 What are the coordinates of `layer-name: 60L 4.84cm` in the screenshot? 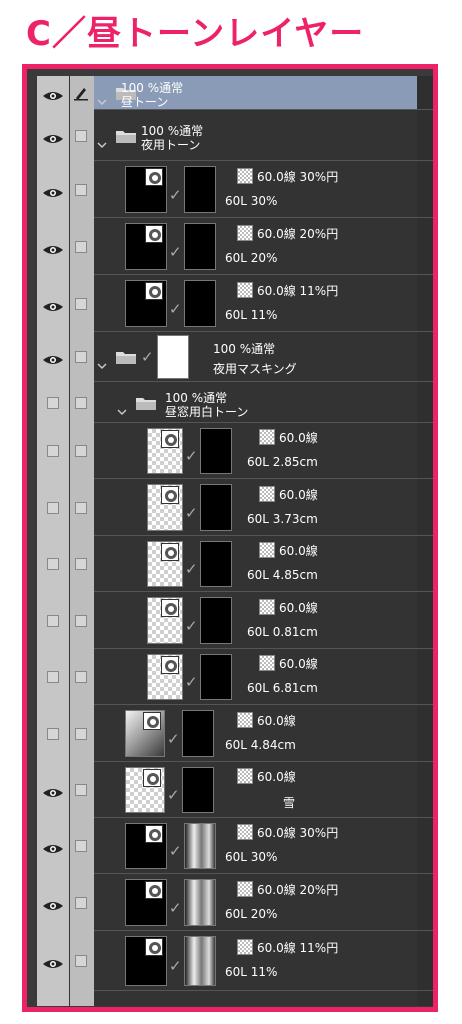 It's located at (260, 744).